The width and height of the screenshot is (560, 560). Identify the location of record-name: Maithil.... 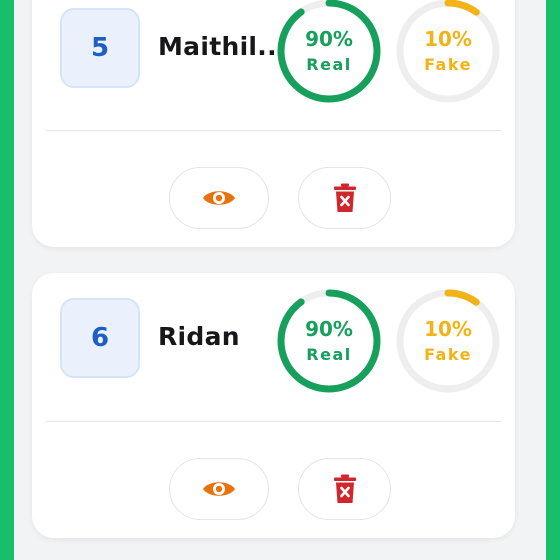
(222, 46).